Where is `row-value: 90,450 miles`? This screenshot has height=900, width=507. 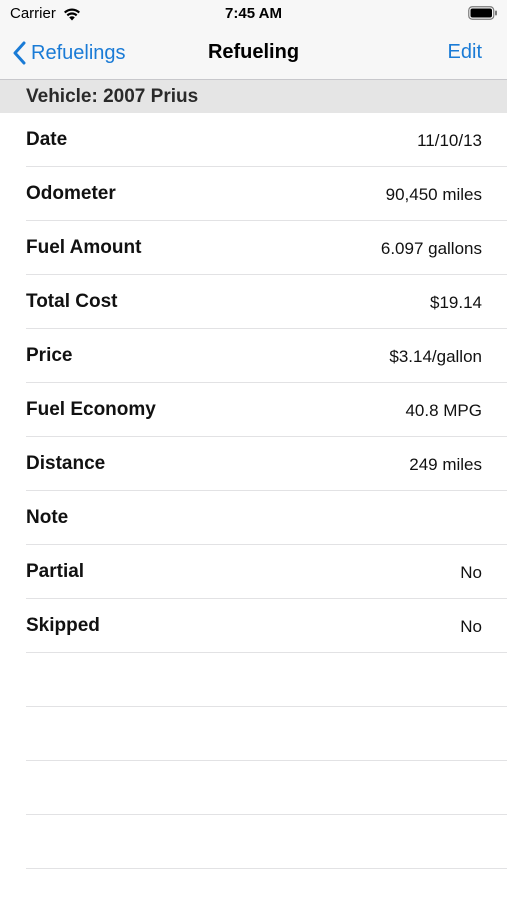
row-value: 90,450 miles is located at coordinates (433, 194).